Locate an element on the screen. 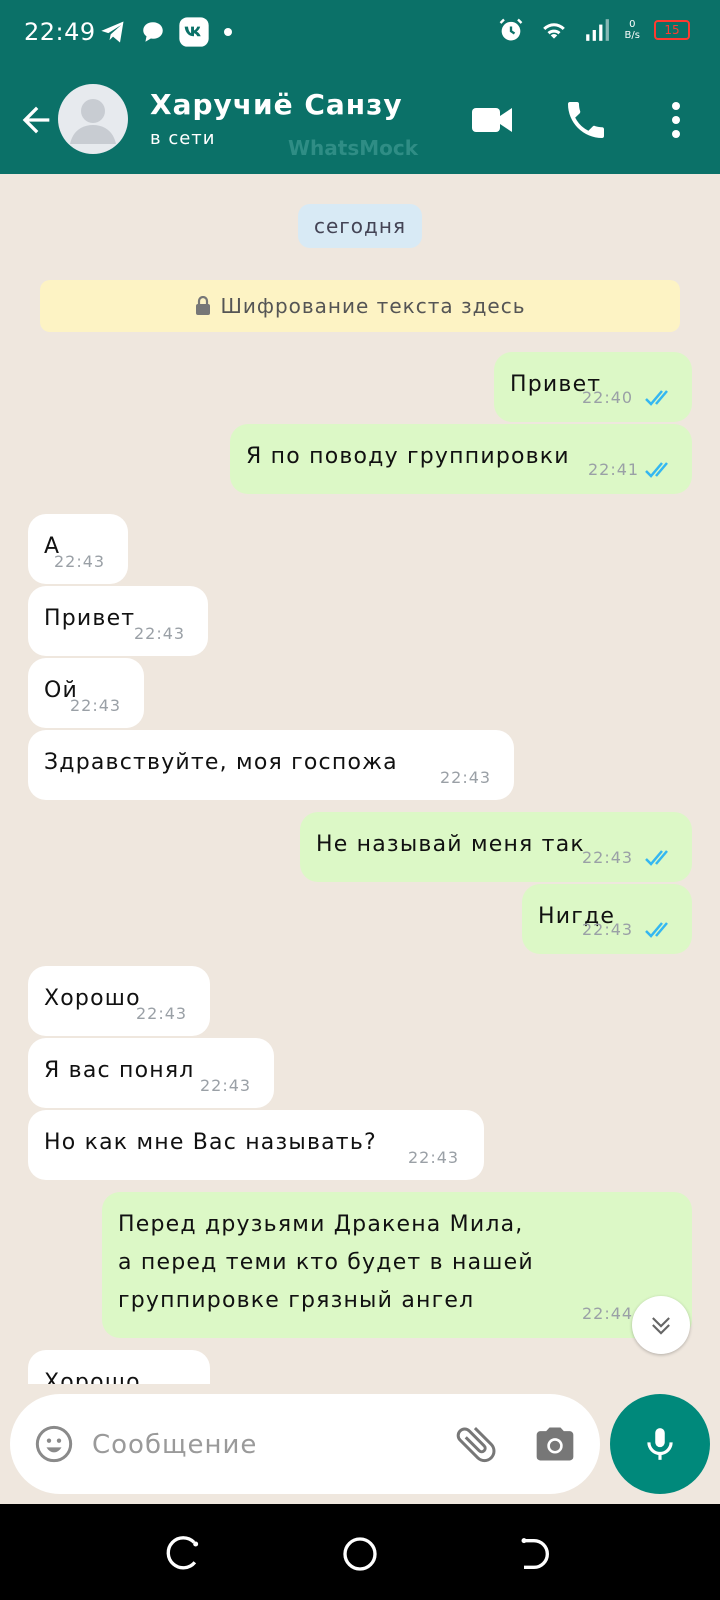 The image size is (720, 1600). battery-icon: 15 is located at coordinates (672, 30).